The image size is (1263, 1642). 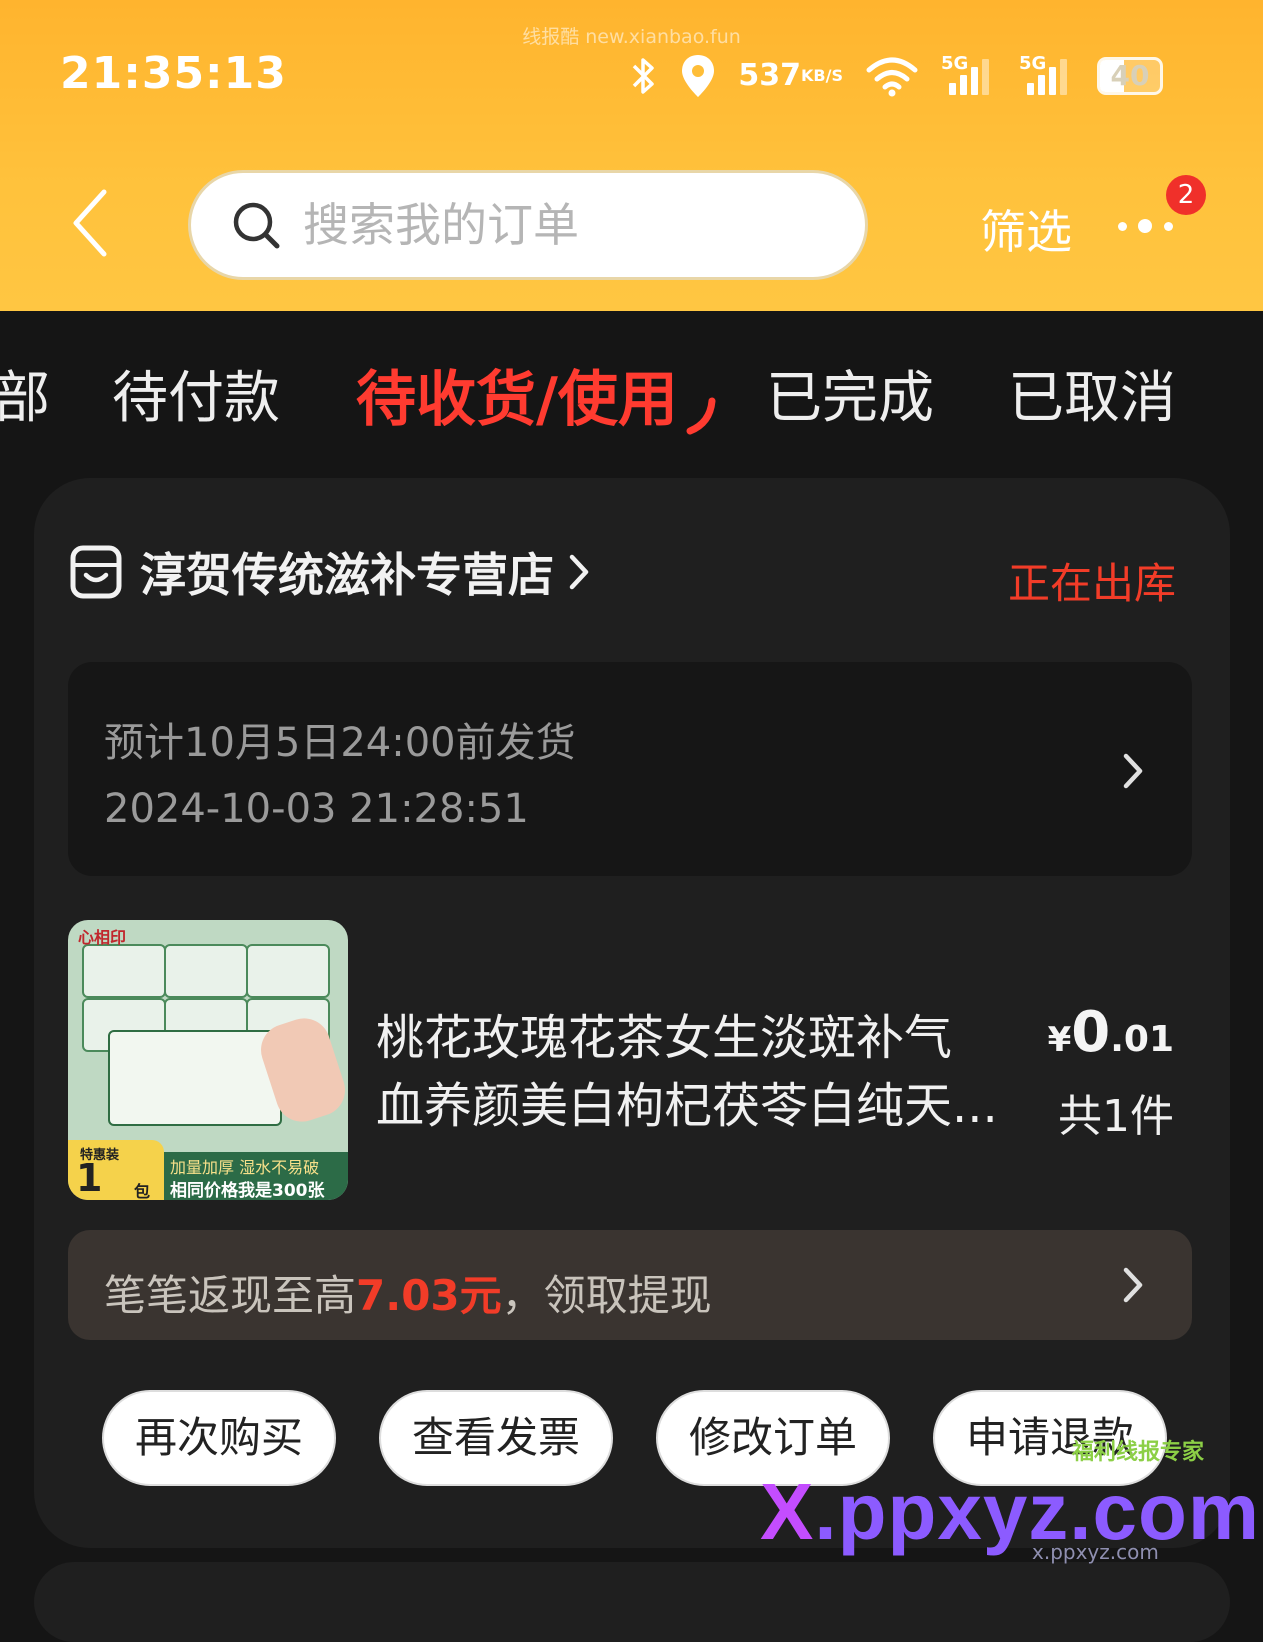 I want to click on cashback-banner: 笔笔返现至高7.03元，领取提现, so click(x=630, y=1285).